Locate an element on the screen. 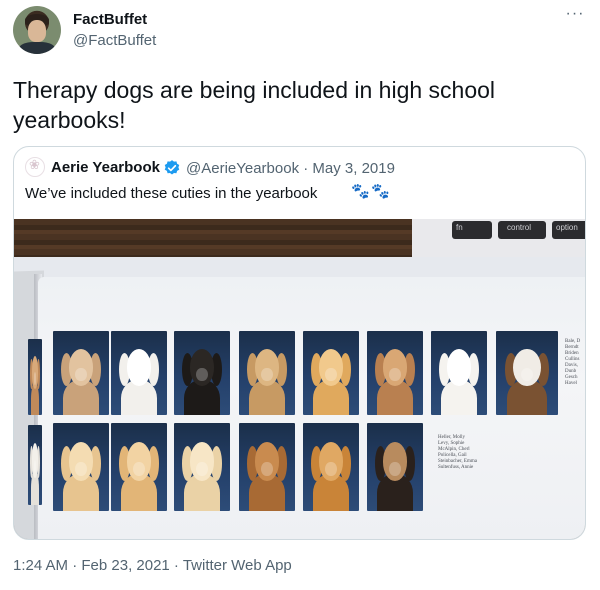 The width and height of the screenshot is (600, 590). key-fn: fn is located at coordinates (472, 230).